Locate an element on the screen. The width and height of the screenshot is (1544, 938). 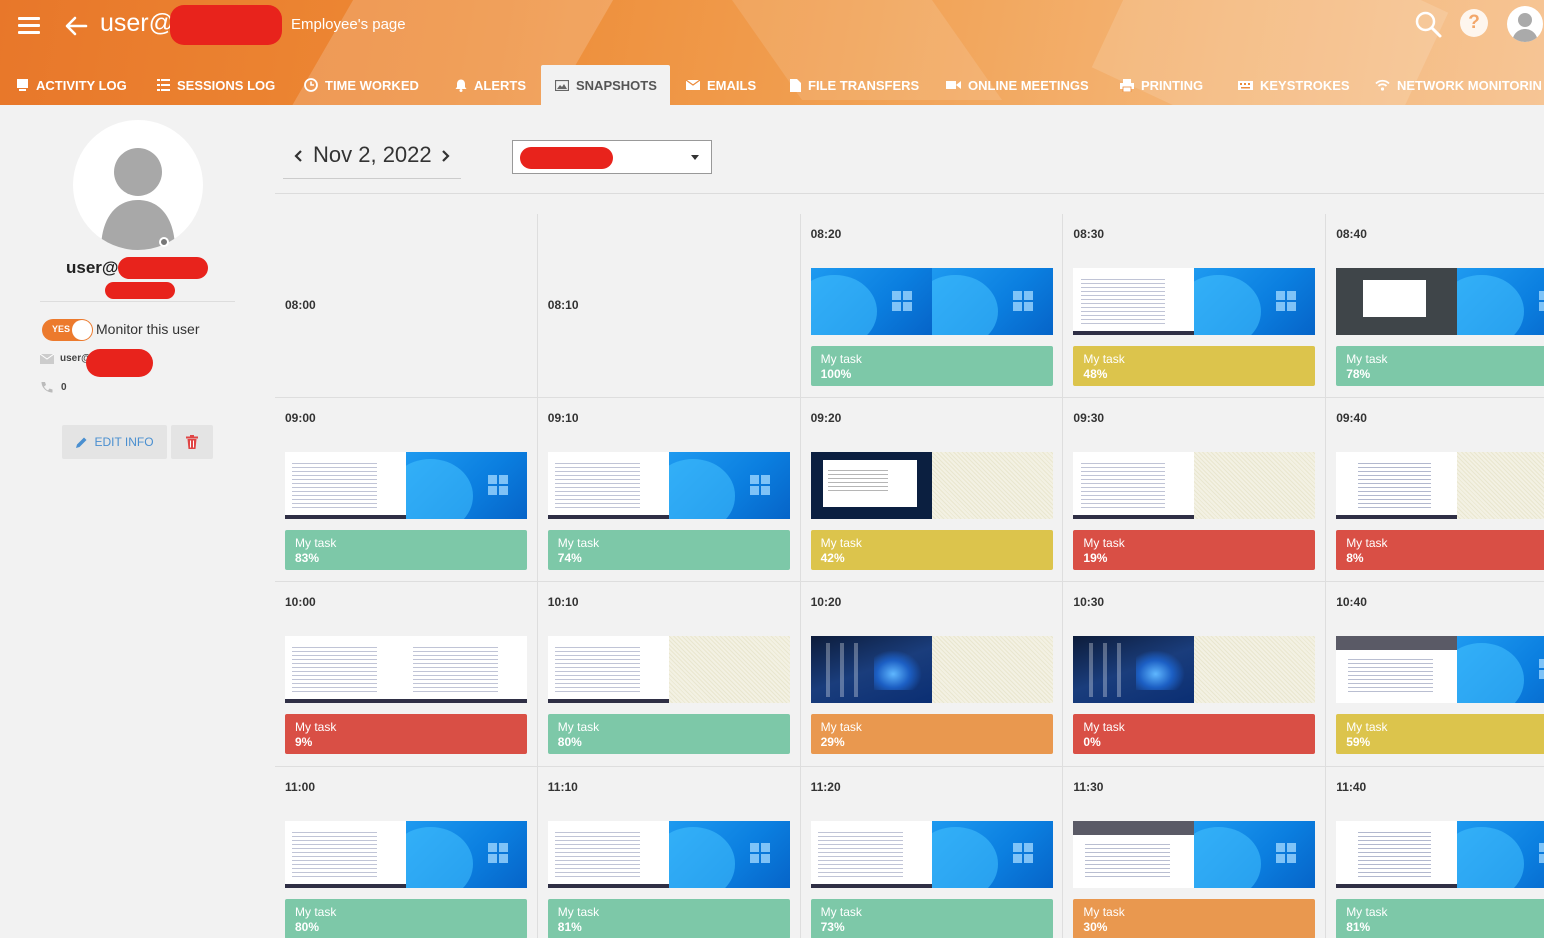
task-activity-percent: 81% is located at coordinates (569, 926).